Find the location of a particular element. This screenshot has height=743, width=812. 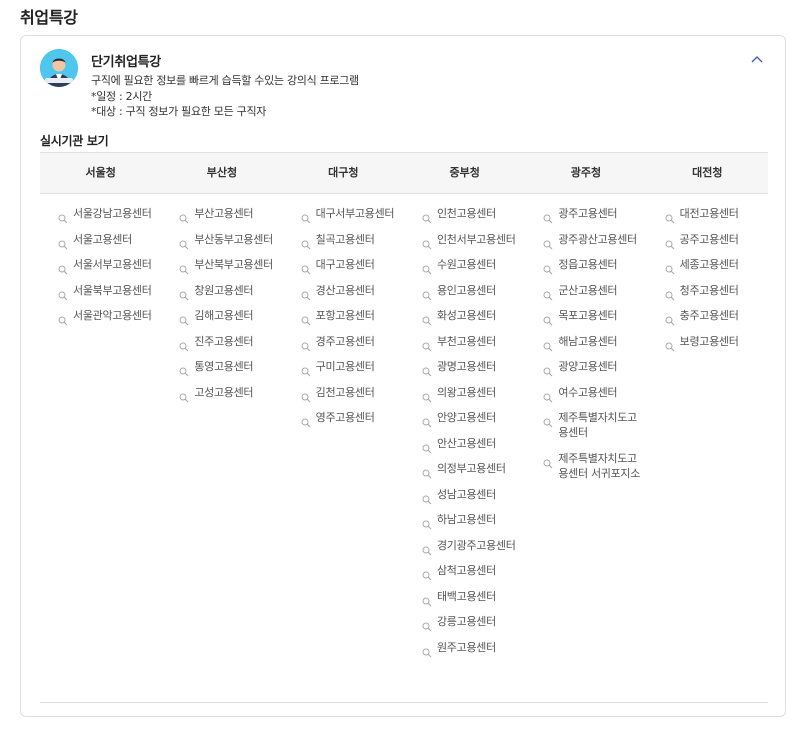

region-header: 서울청 부산청 대구청 중부청 광주청 대전청 is located at coordinates (404, 173).